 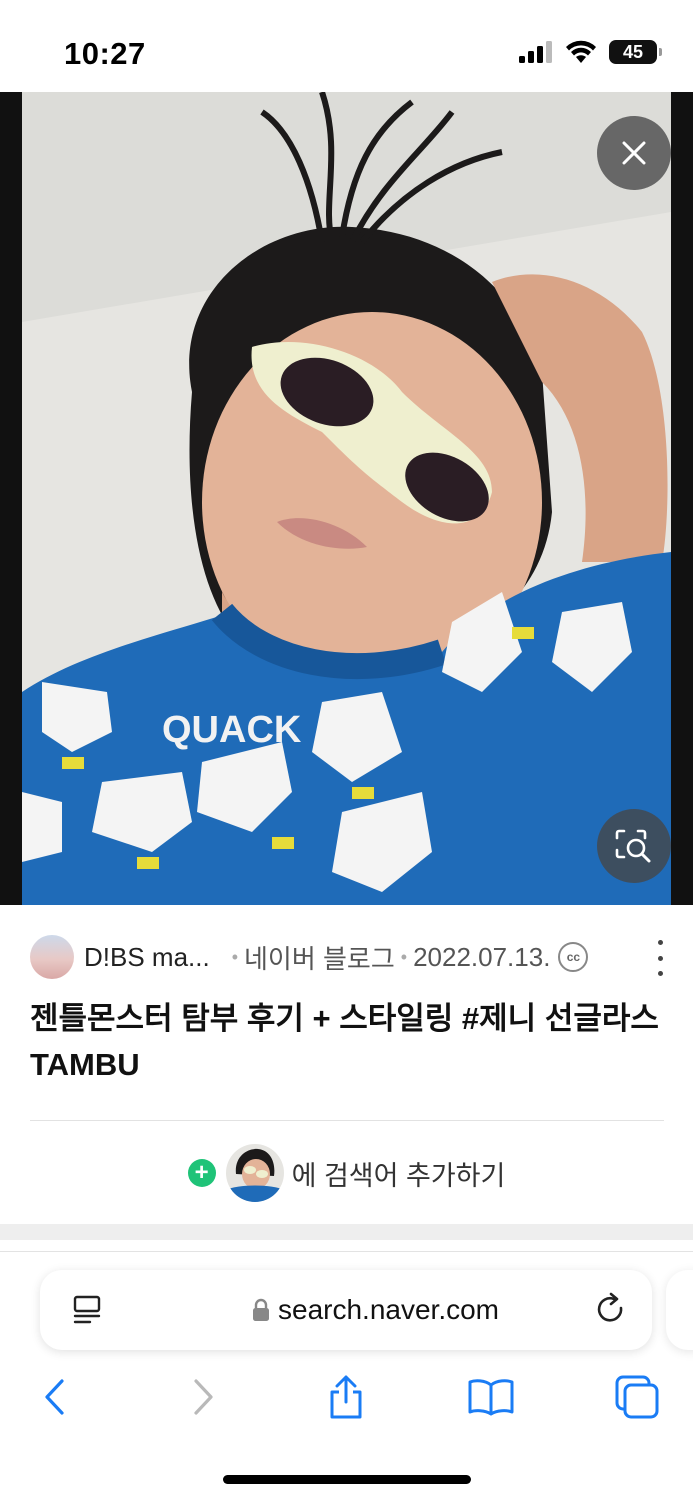 I want to click on divider, so click(x=347, y=1120).